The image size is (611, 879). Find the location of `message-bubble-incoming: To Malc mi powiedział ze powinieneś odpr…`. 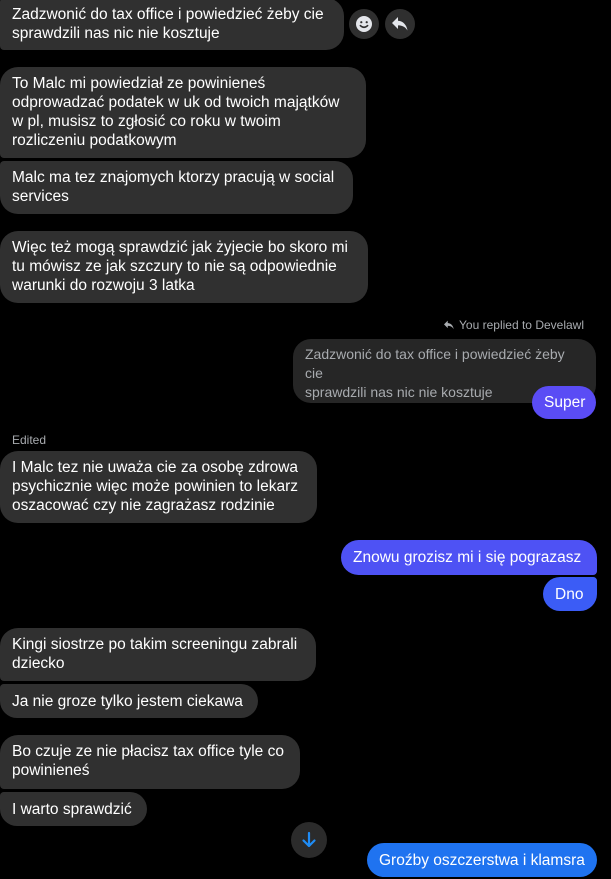

message-bubble-incoming: To Malc mi powiedział ze powinieneś odpr… is located at coordinates (183, 112).